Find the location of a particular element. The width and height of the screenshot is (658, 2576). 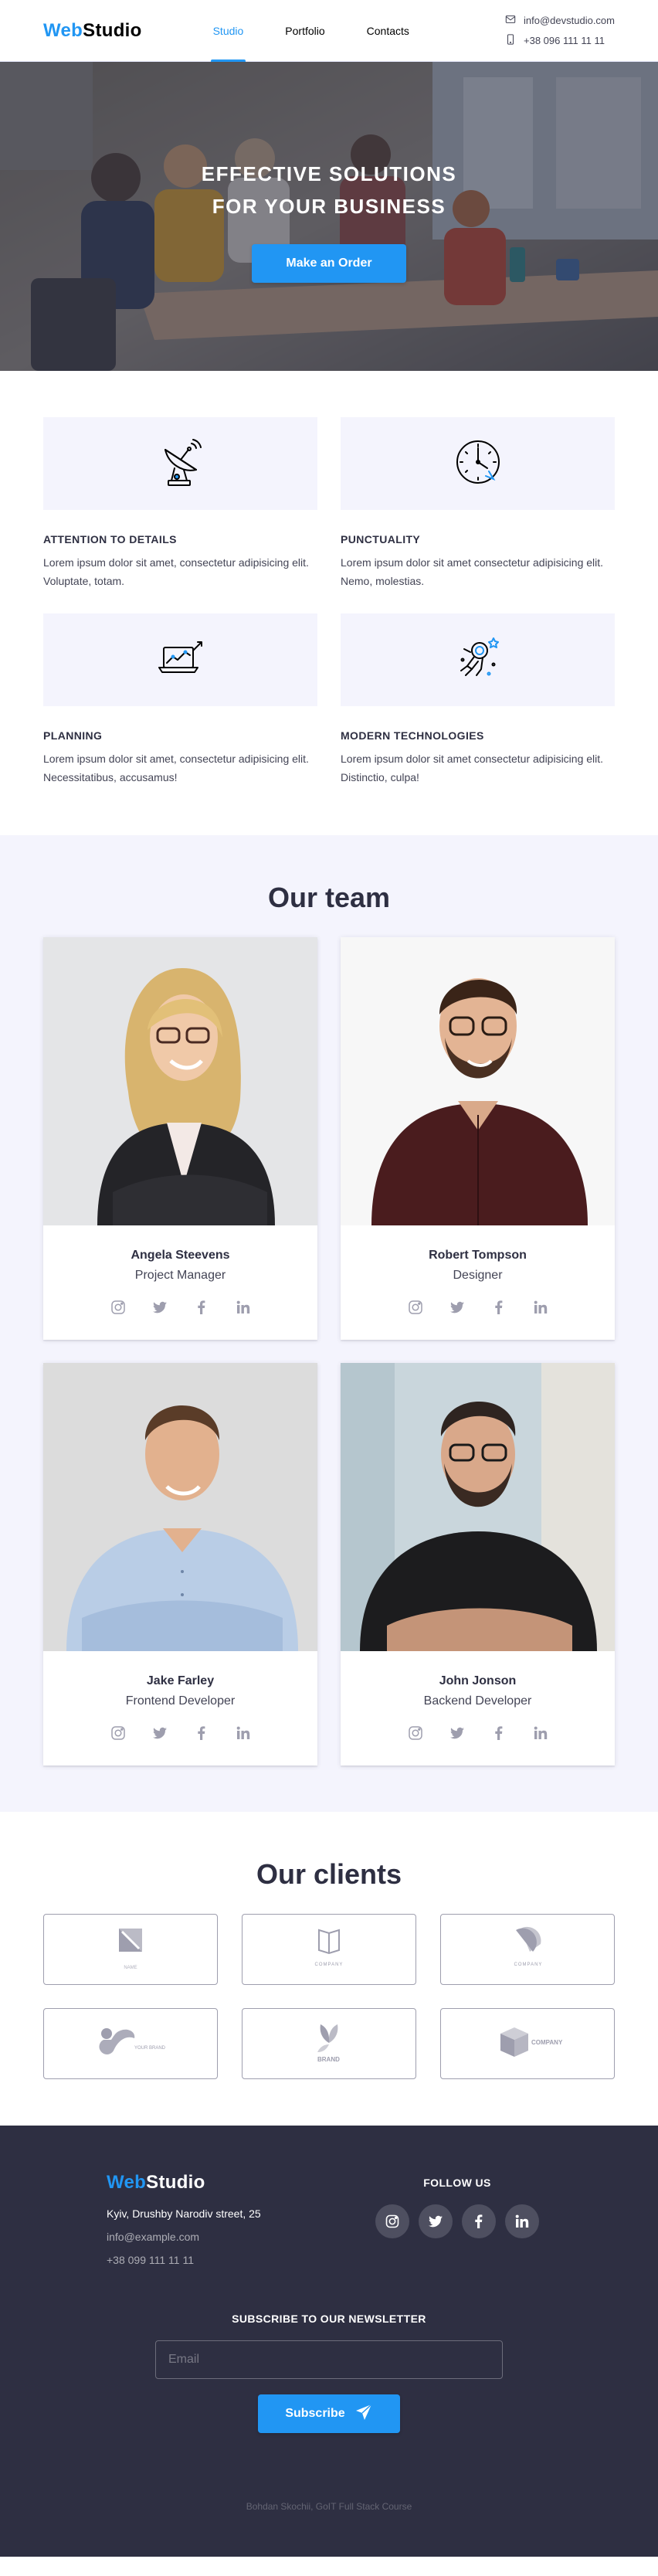

footer-phone-link: +38 099 111 11 11 is located at coordinates (227, 2260).